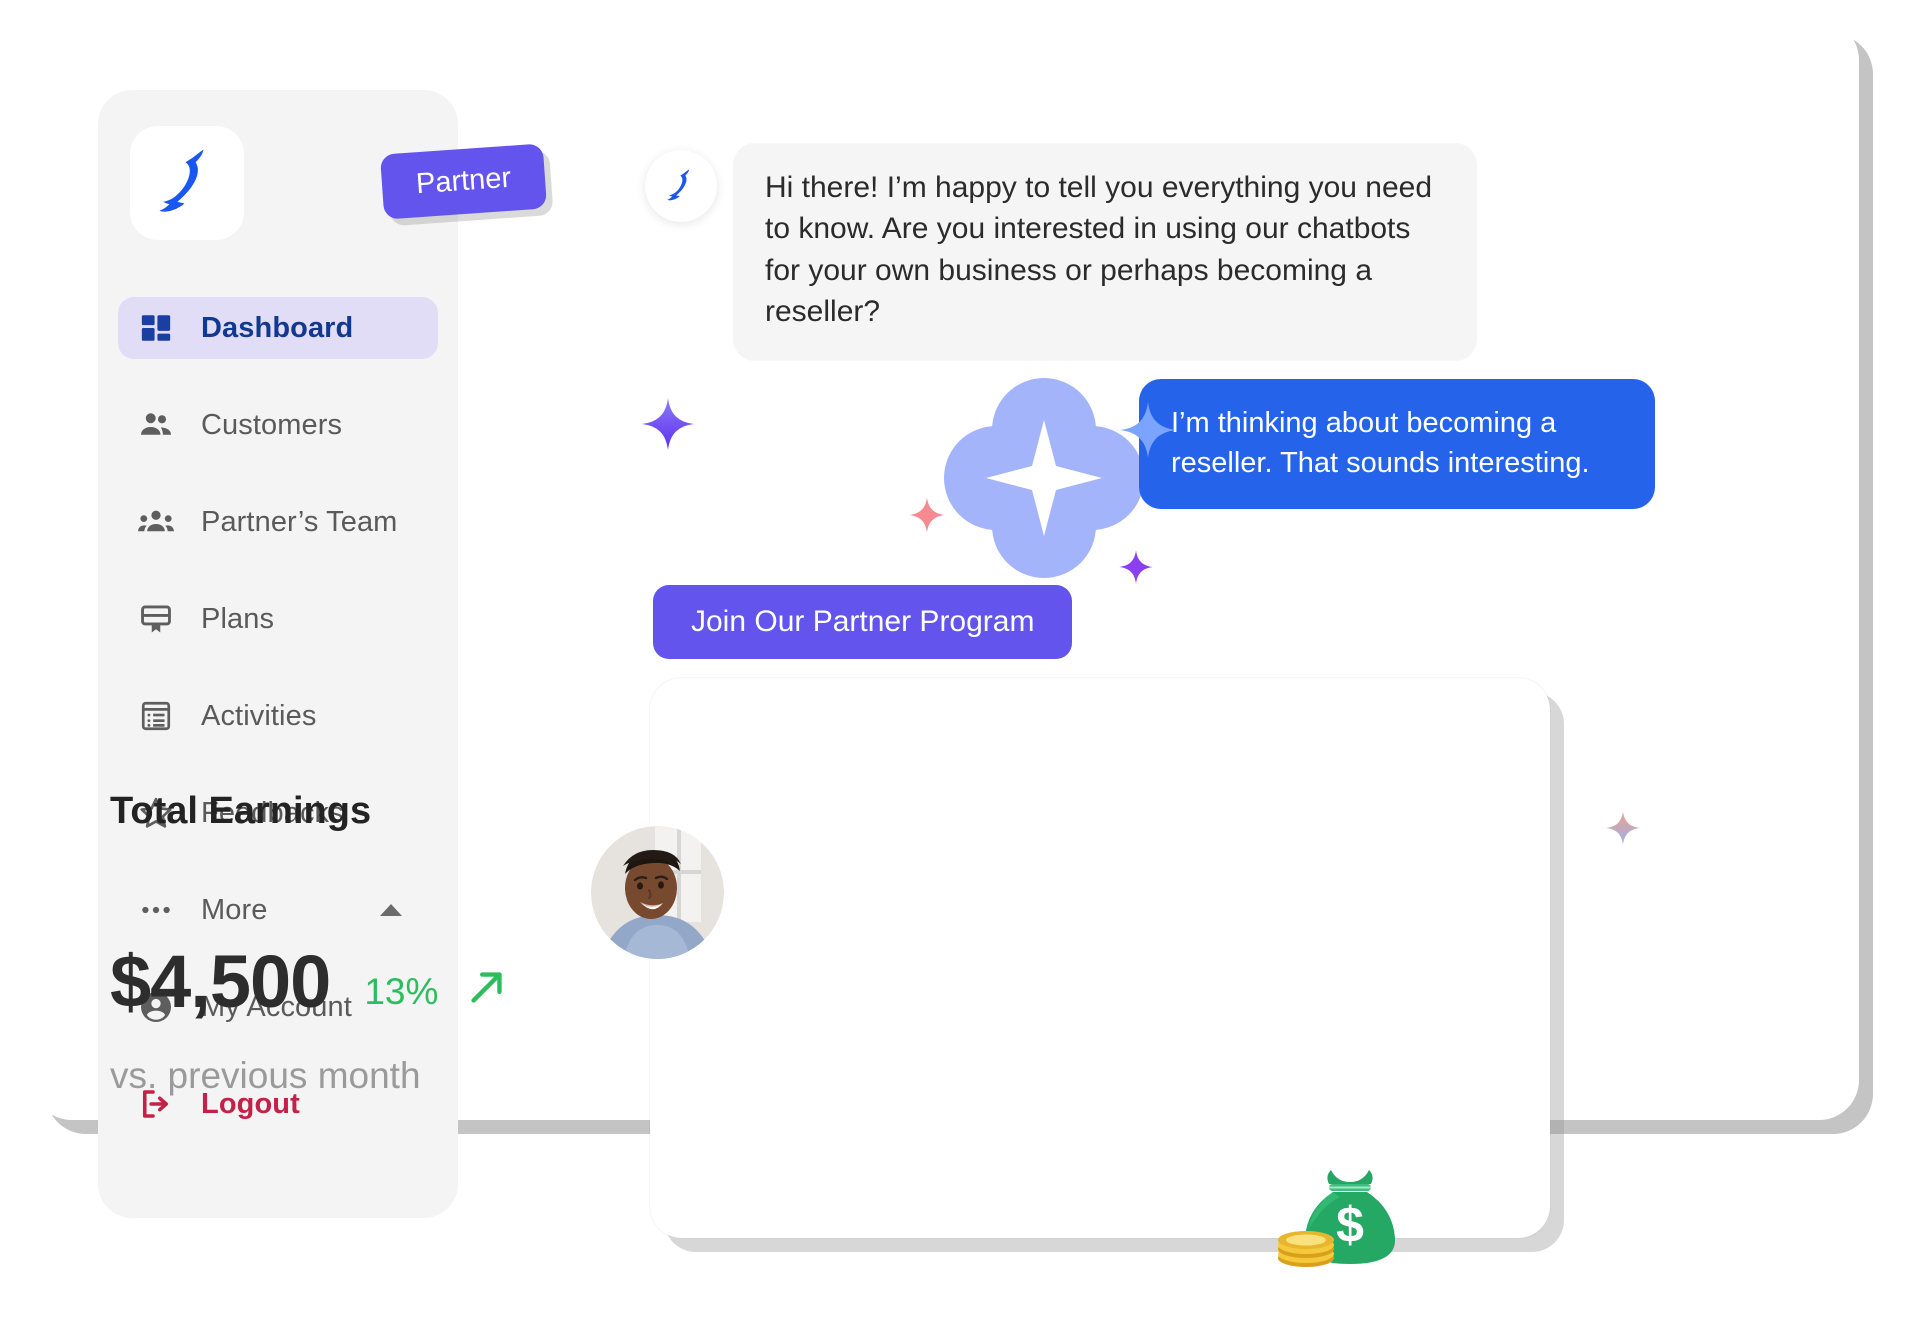 This screenshot has width=1913, height=1326. I want to click on sparkle-blue-icon, so click(1148, 432).